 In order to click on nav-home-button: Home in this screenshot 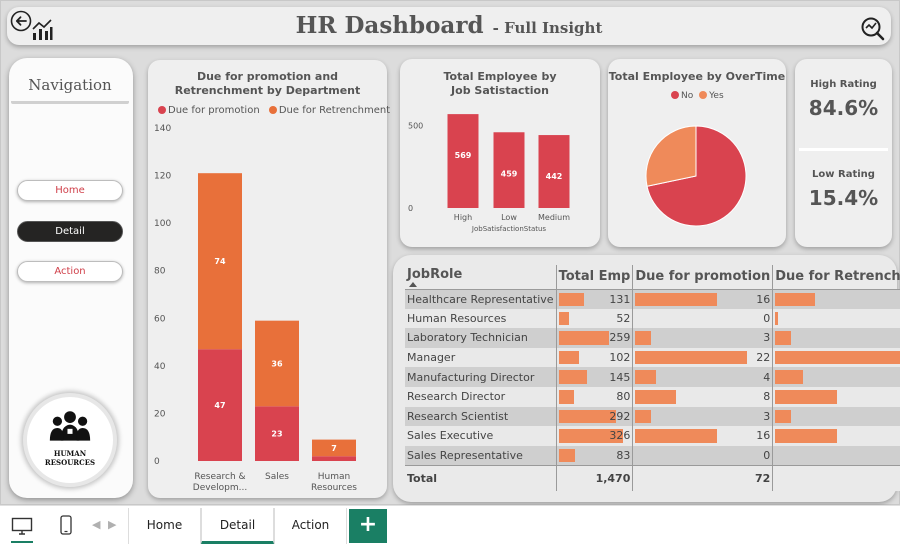, I will do `click(70, 190)`.